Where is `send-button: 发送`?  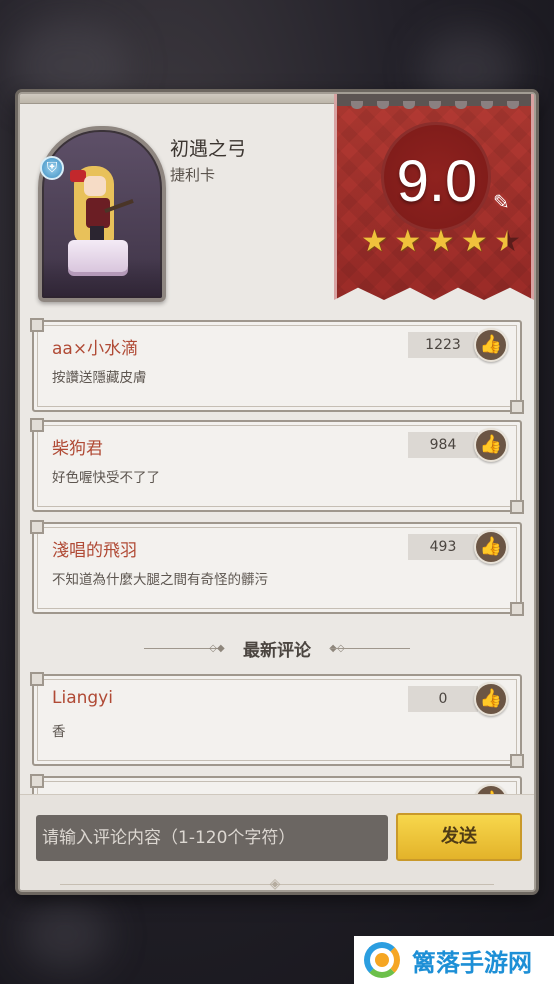
send-button: 发送 is located at coordinates (459, 837).